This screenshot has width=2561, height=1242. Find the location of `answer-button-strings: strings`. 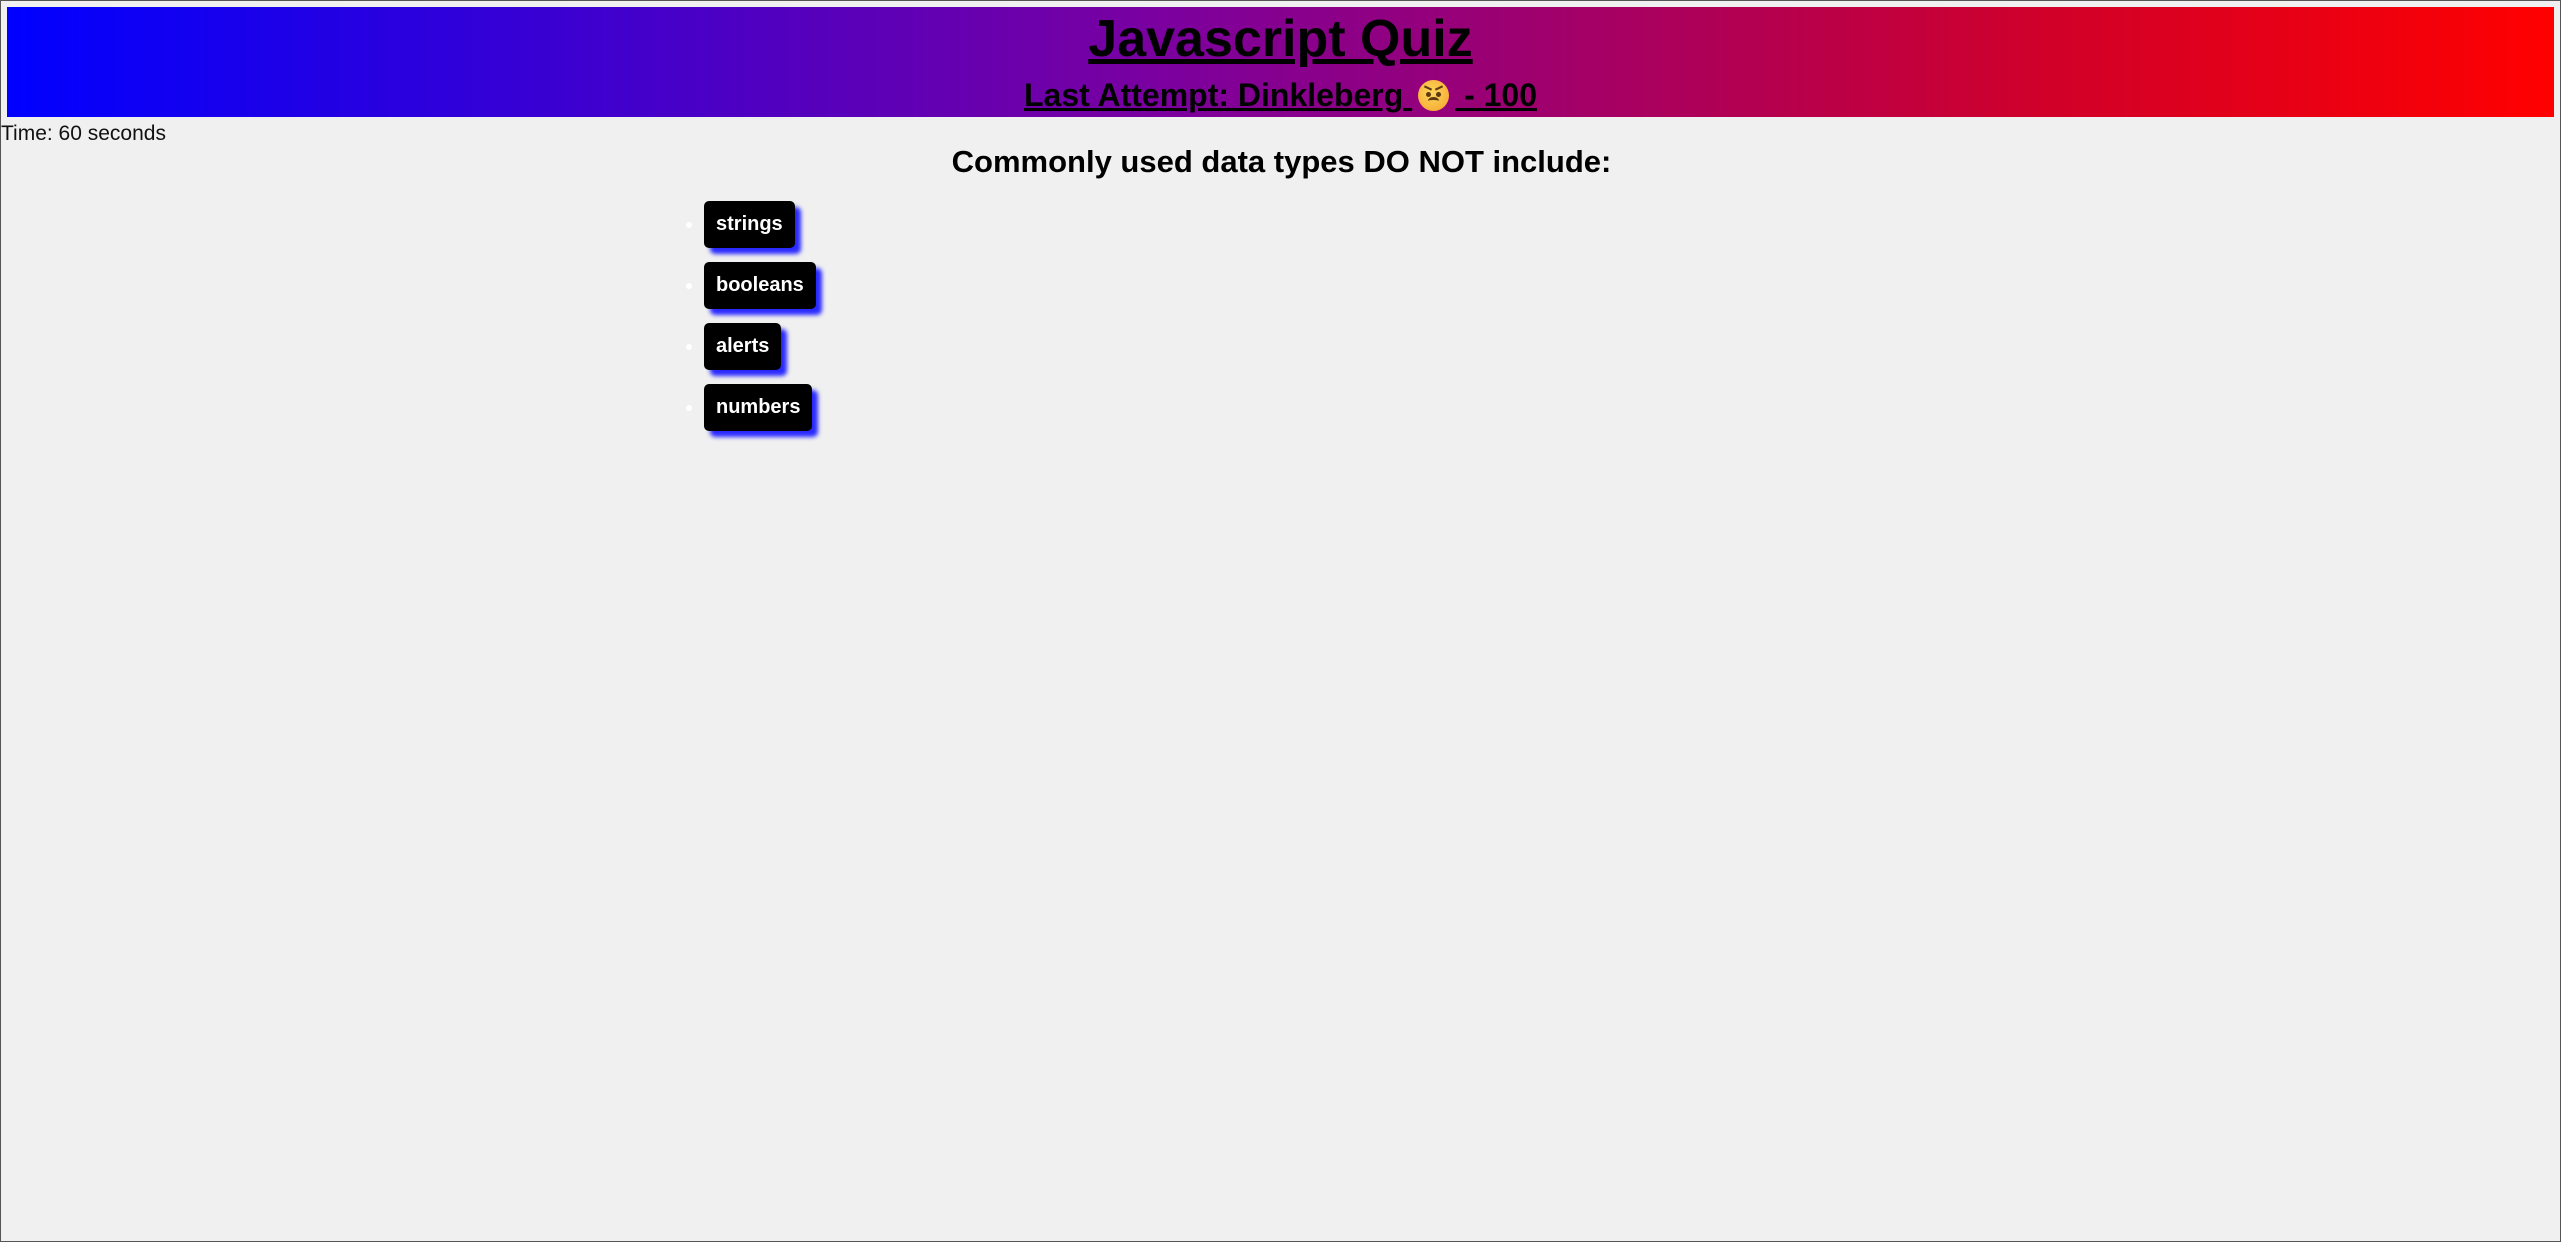

answer-button-strings: strings is located at coordinates (749, 224).